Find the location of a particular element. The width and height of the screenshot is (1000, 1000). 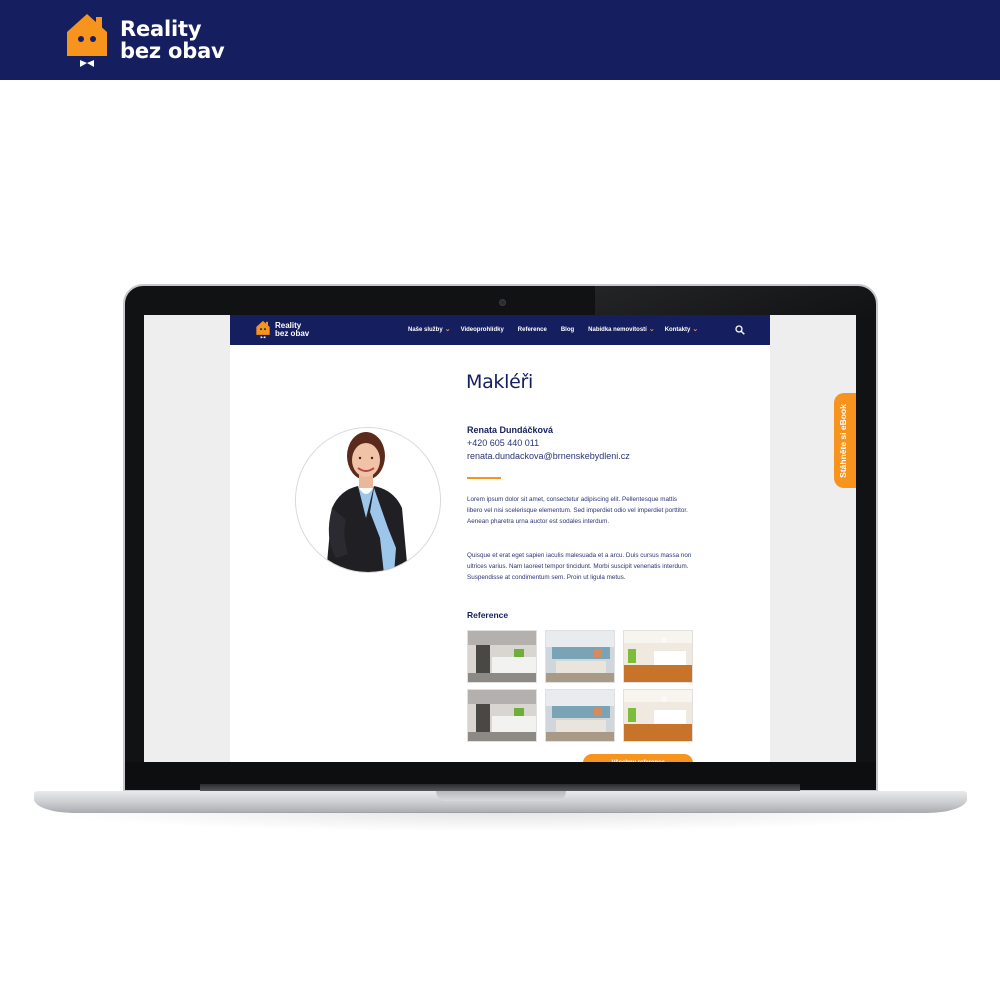

nav-item-label: Kontakty is located at coordinates (677, 330).